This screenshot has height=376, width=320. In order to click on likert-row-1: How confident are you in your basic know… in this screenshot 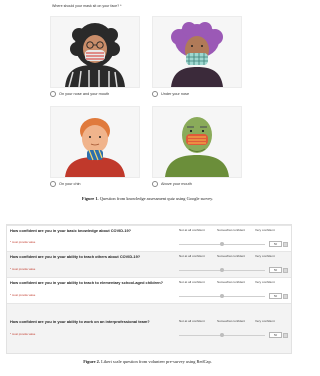, I will do `click(149, 238)`.